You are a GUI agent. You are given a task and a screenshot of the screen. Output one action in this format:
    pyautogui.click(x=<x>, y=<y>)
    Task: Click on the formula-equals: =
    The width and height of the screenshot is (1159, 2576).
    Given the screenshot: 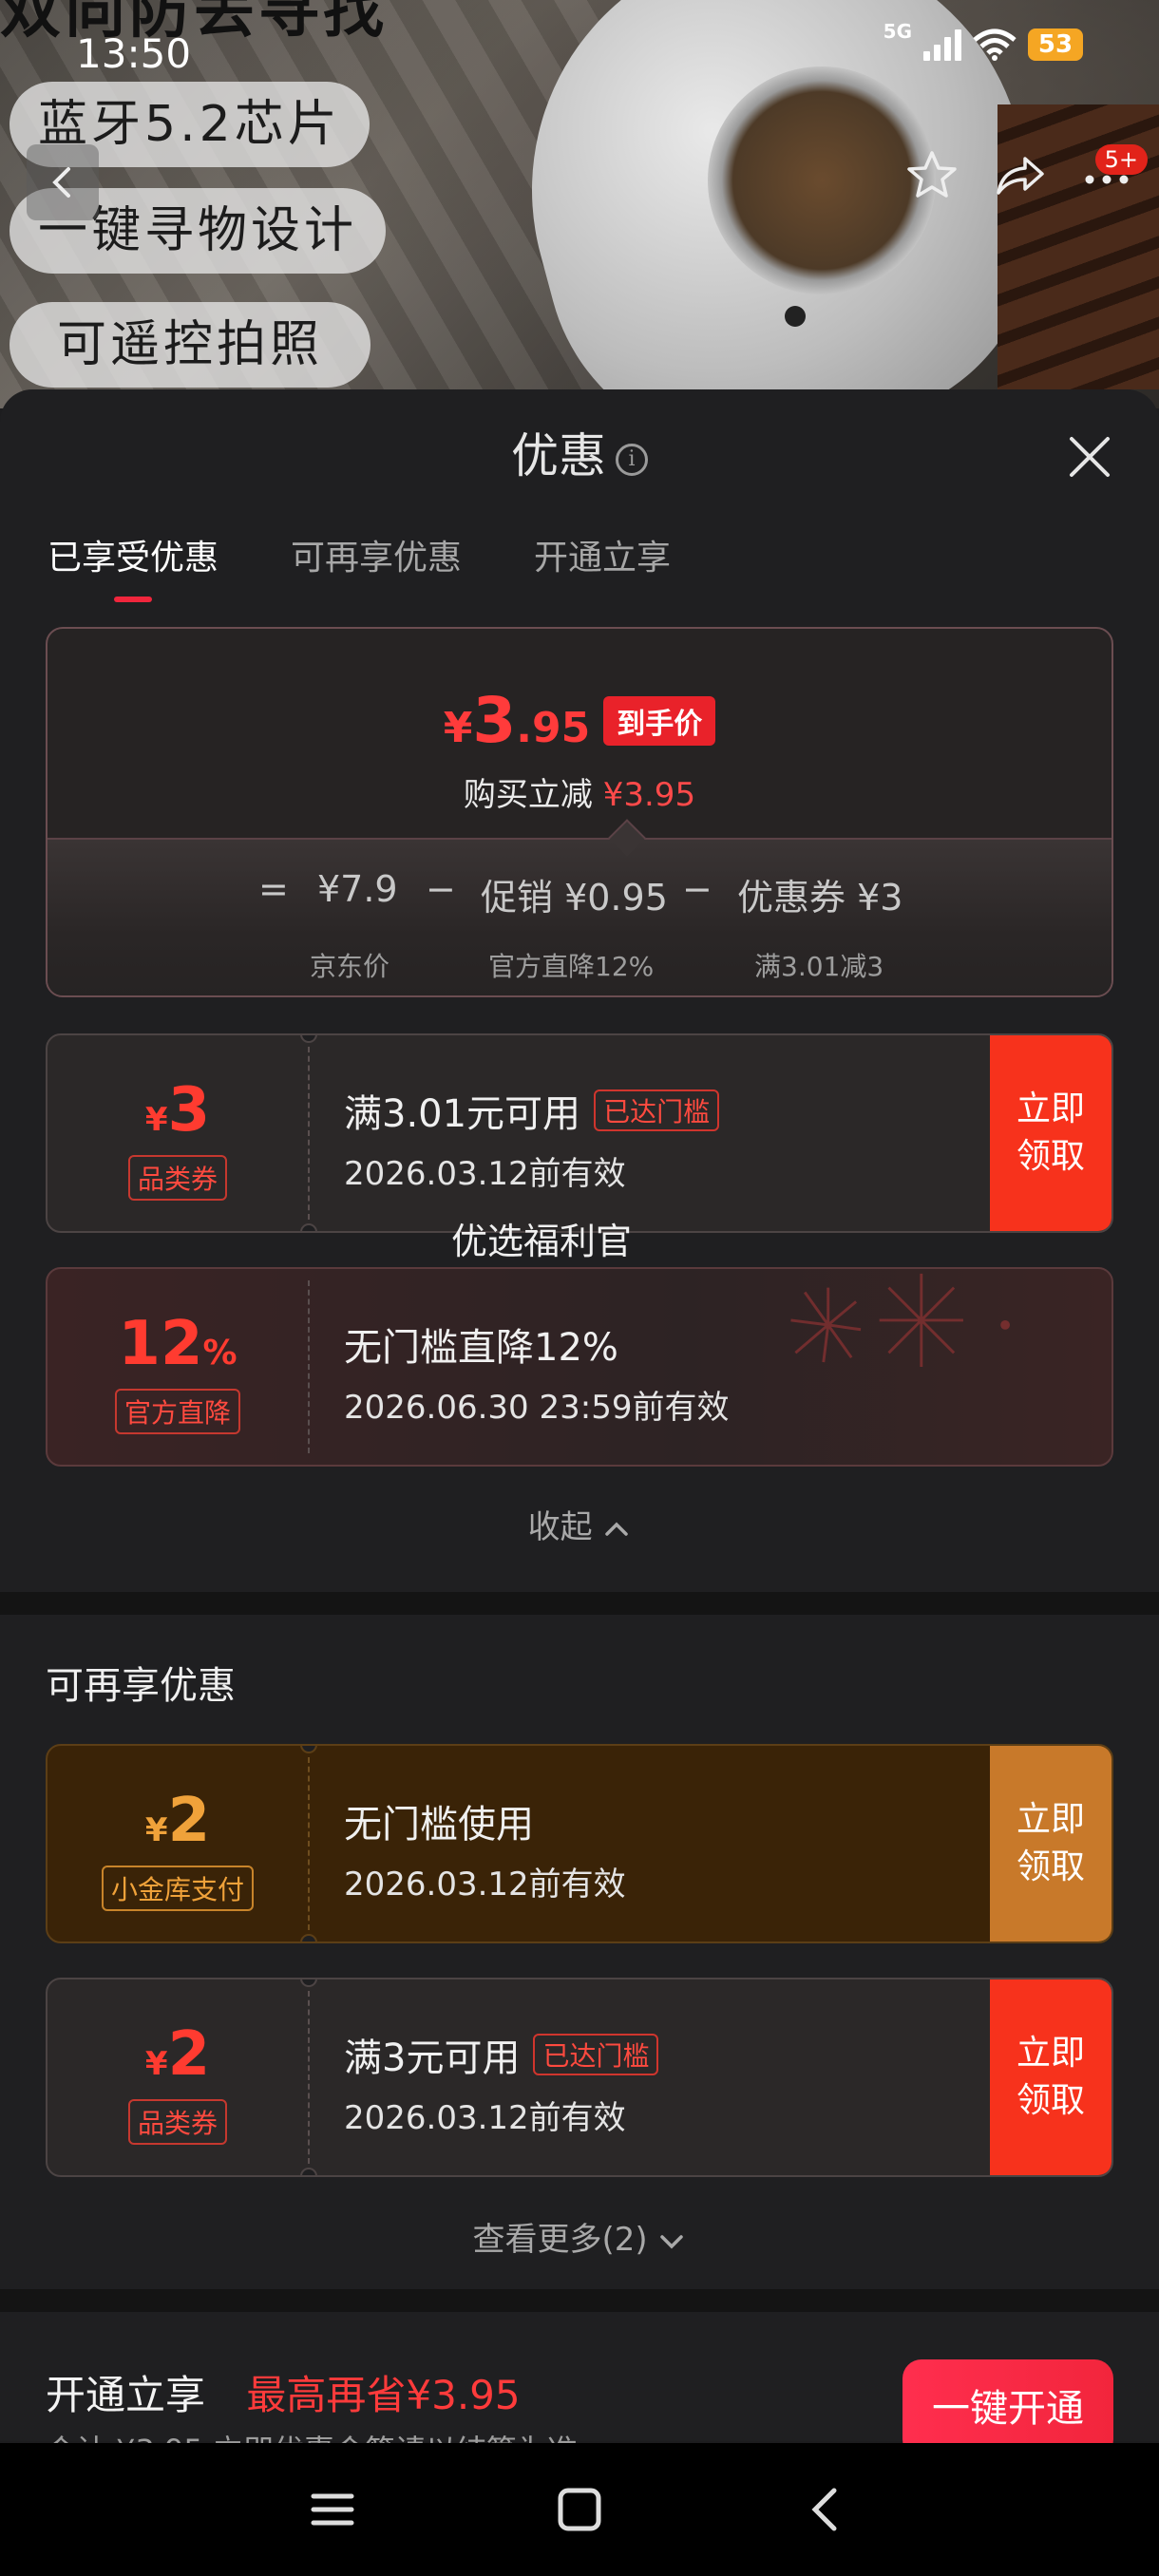 What is the action you would take?
    pyautogui.click(x=273, y=889)
    